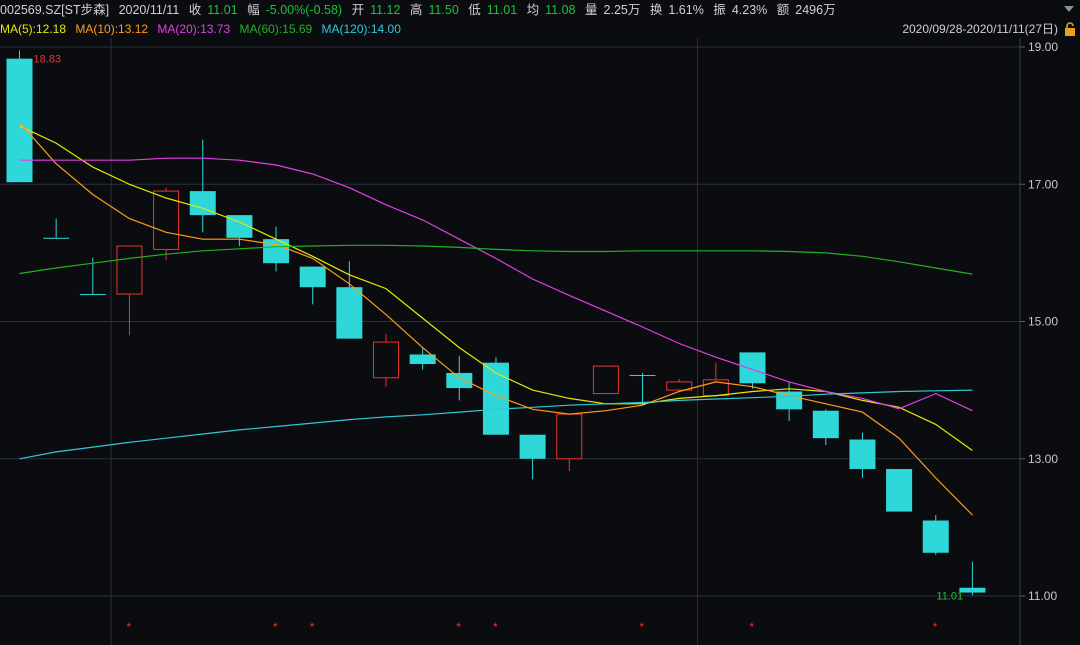 The image size is (1080, 645). What do you see at coordinates (1043, 459) in the screenshot?
I see `y-tick-label: 13.00` at bounding box center [1043, 459].